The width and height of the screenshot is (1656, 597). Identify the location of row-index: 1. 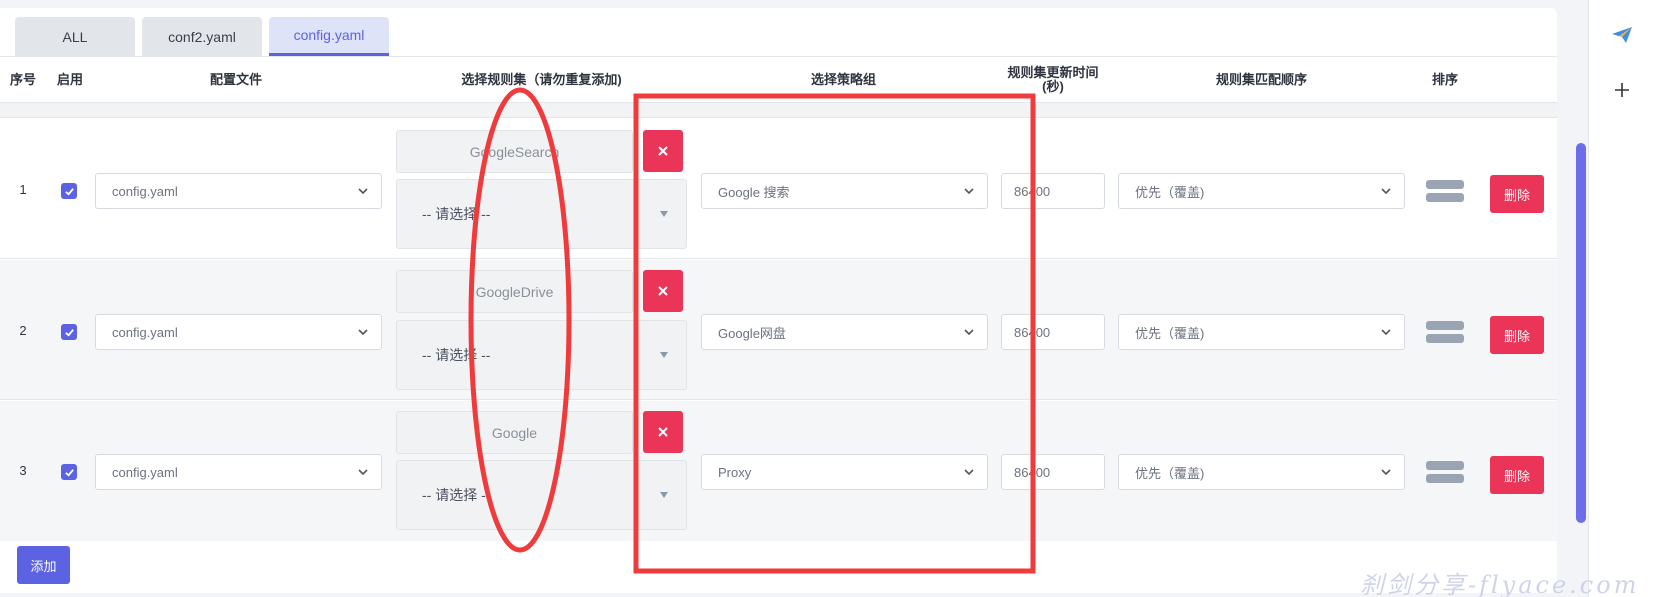
(23, 189).